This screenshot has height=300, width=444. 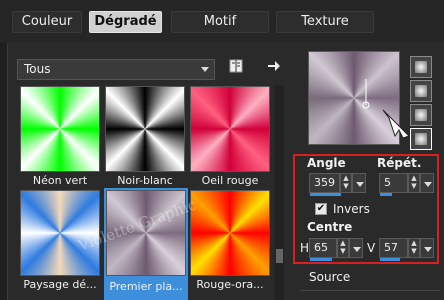 What do you see at coordinates (399, 163) in the screenshot?
I see `repeat-label: Répét.` at bounding box center [399, 163].